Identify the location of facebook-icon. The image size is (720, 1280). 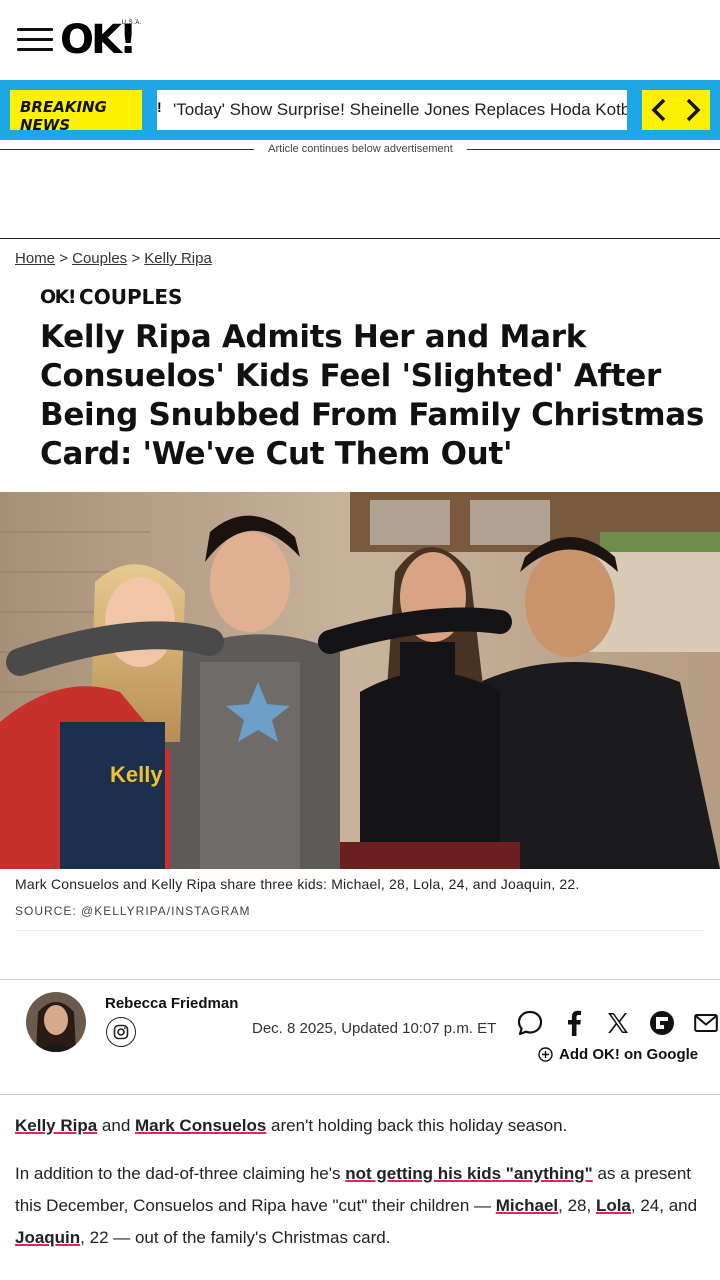
(574, 1023).